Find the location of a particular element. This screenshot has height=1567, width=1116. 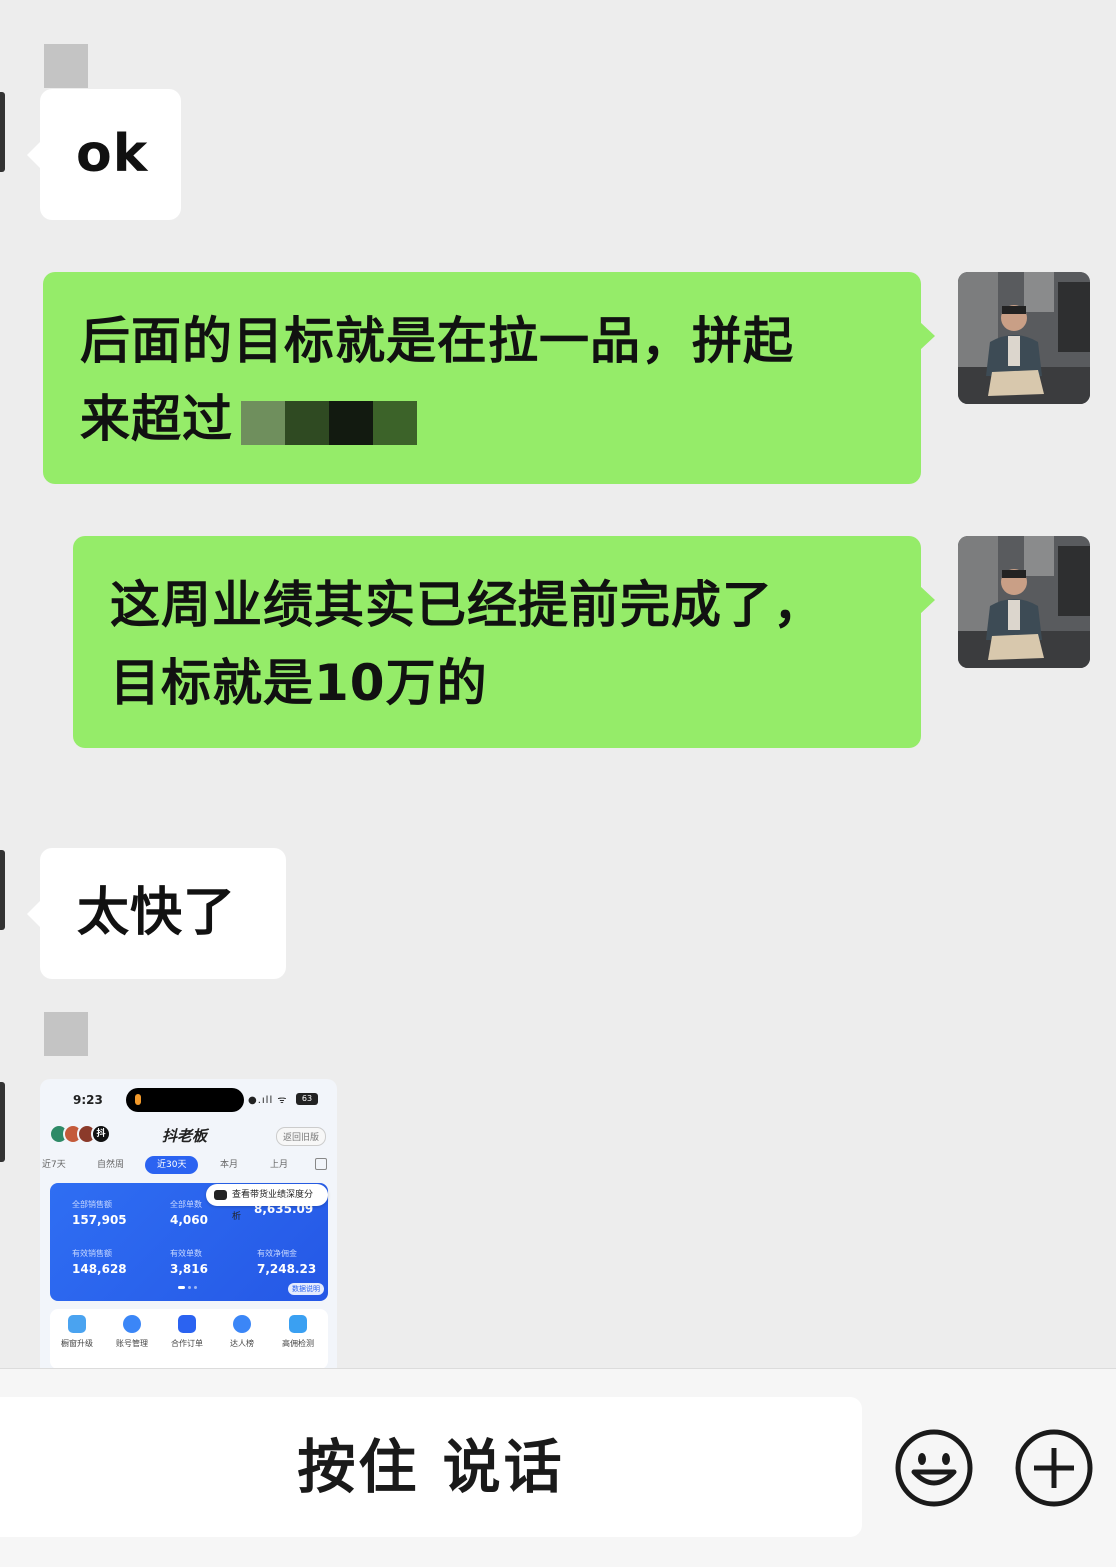

order-icon is located at coordinates (187, 1324).